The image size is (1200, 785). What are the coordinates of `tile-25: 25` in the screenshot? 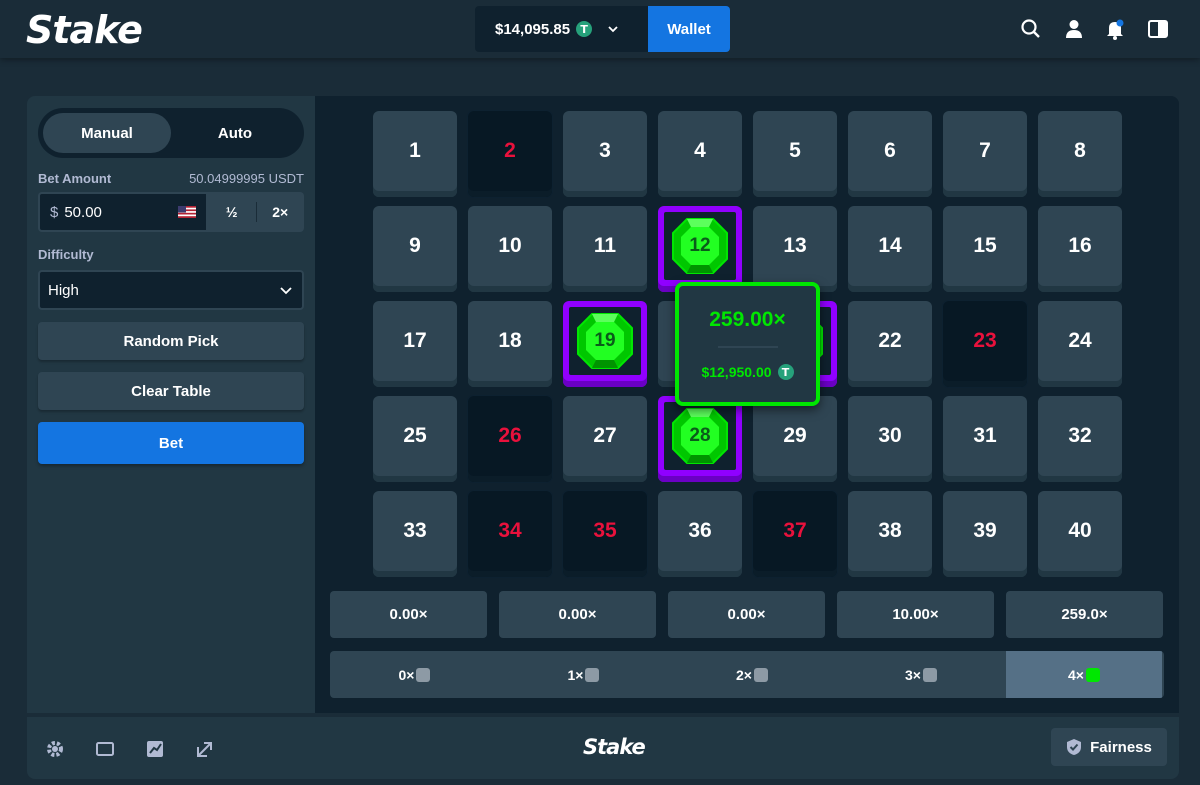 It's located at (415, 439).